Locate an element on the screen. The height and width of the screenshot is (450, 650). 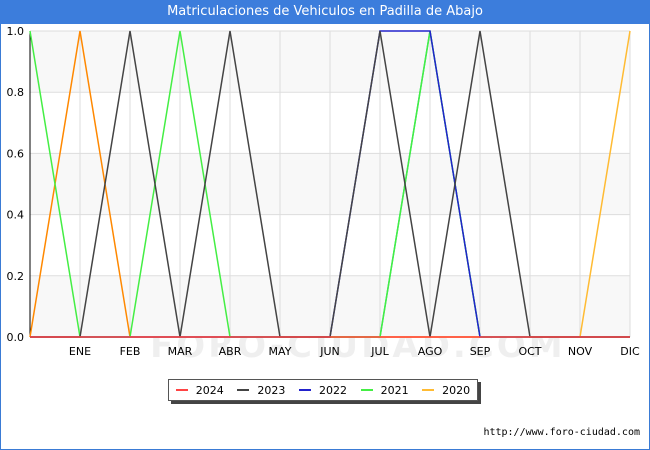
legend: 2024 2023 2022 2021 2020 is located at coordinates (323, 390).